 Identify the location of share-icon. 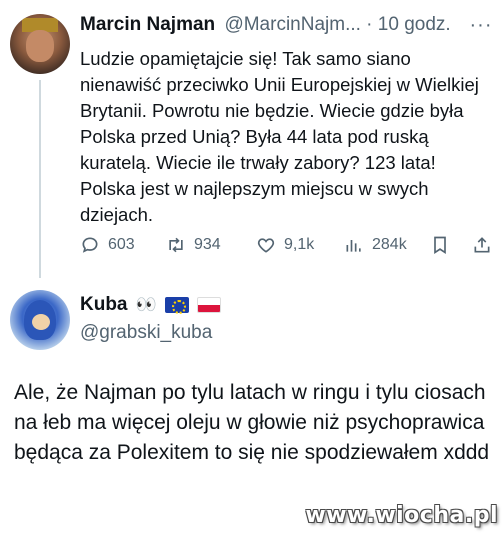
(482, 245).